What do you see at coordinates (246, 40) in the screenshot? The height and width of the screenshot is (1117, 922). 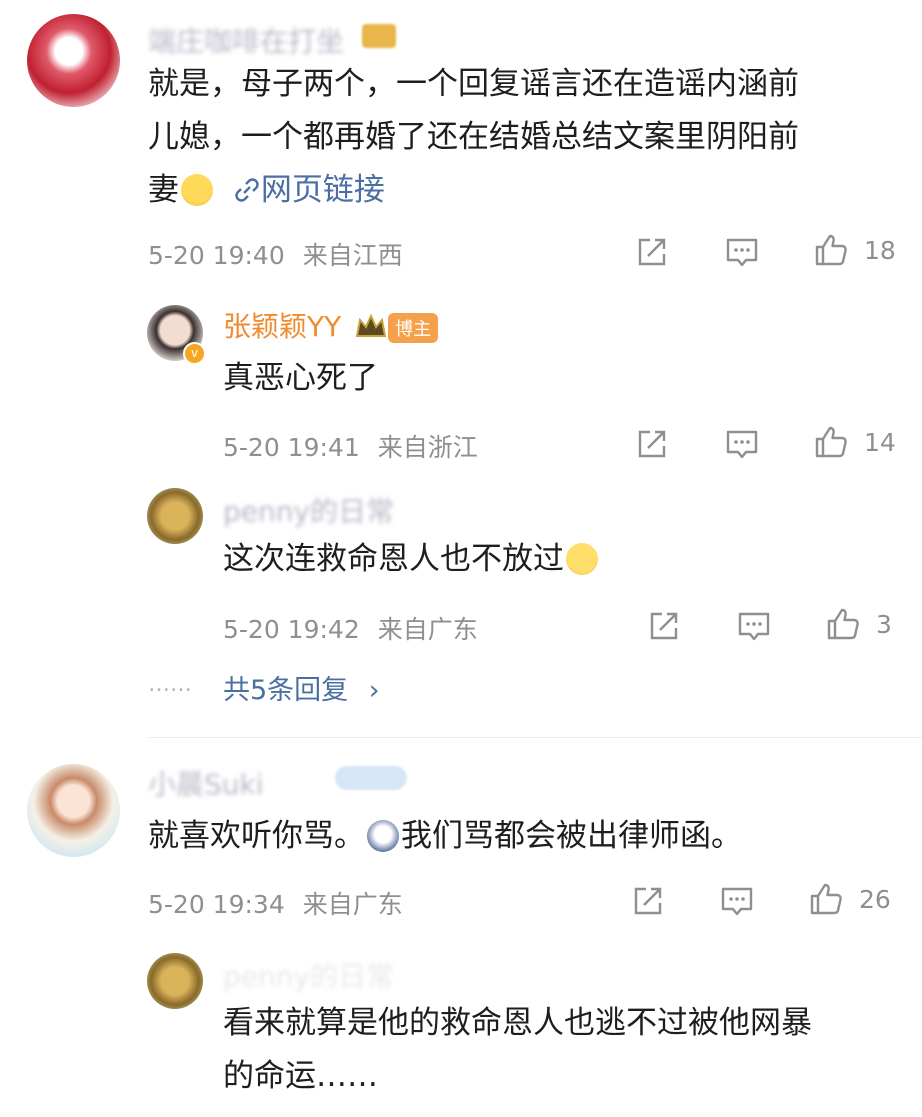 I see `username: 端庄咖啡在打坐` at bounding box center [246, 40].